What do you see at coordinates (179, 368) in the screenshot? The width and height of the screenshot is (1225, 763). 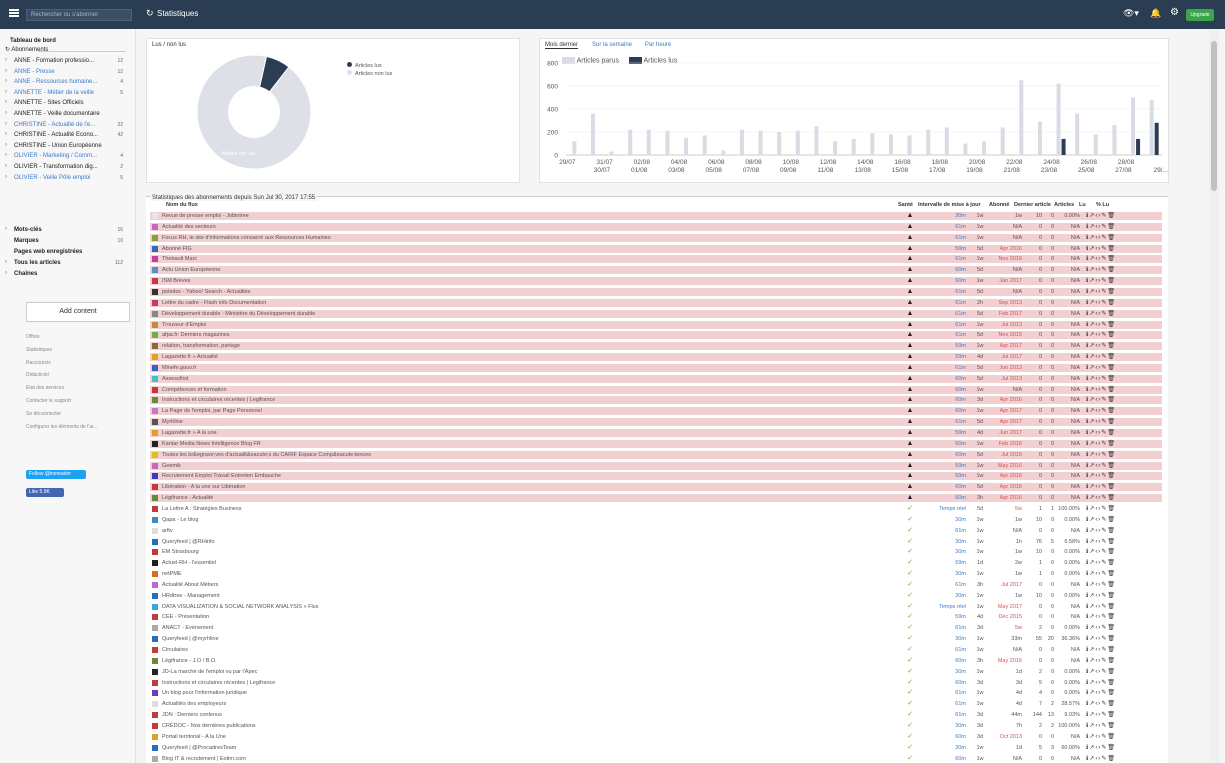 I see `feed-name: Minefe.gouv.fr` at bounding box center [179, 368].